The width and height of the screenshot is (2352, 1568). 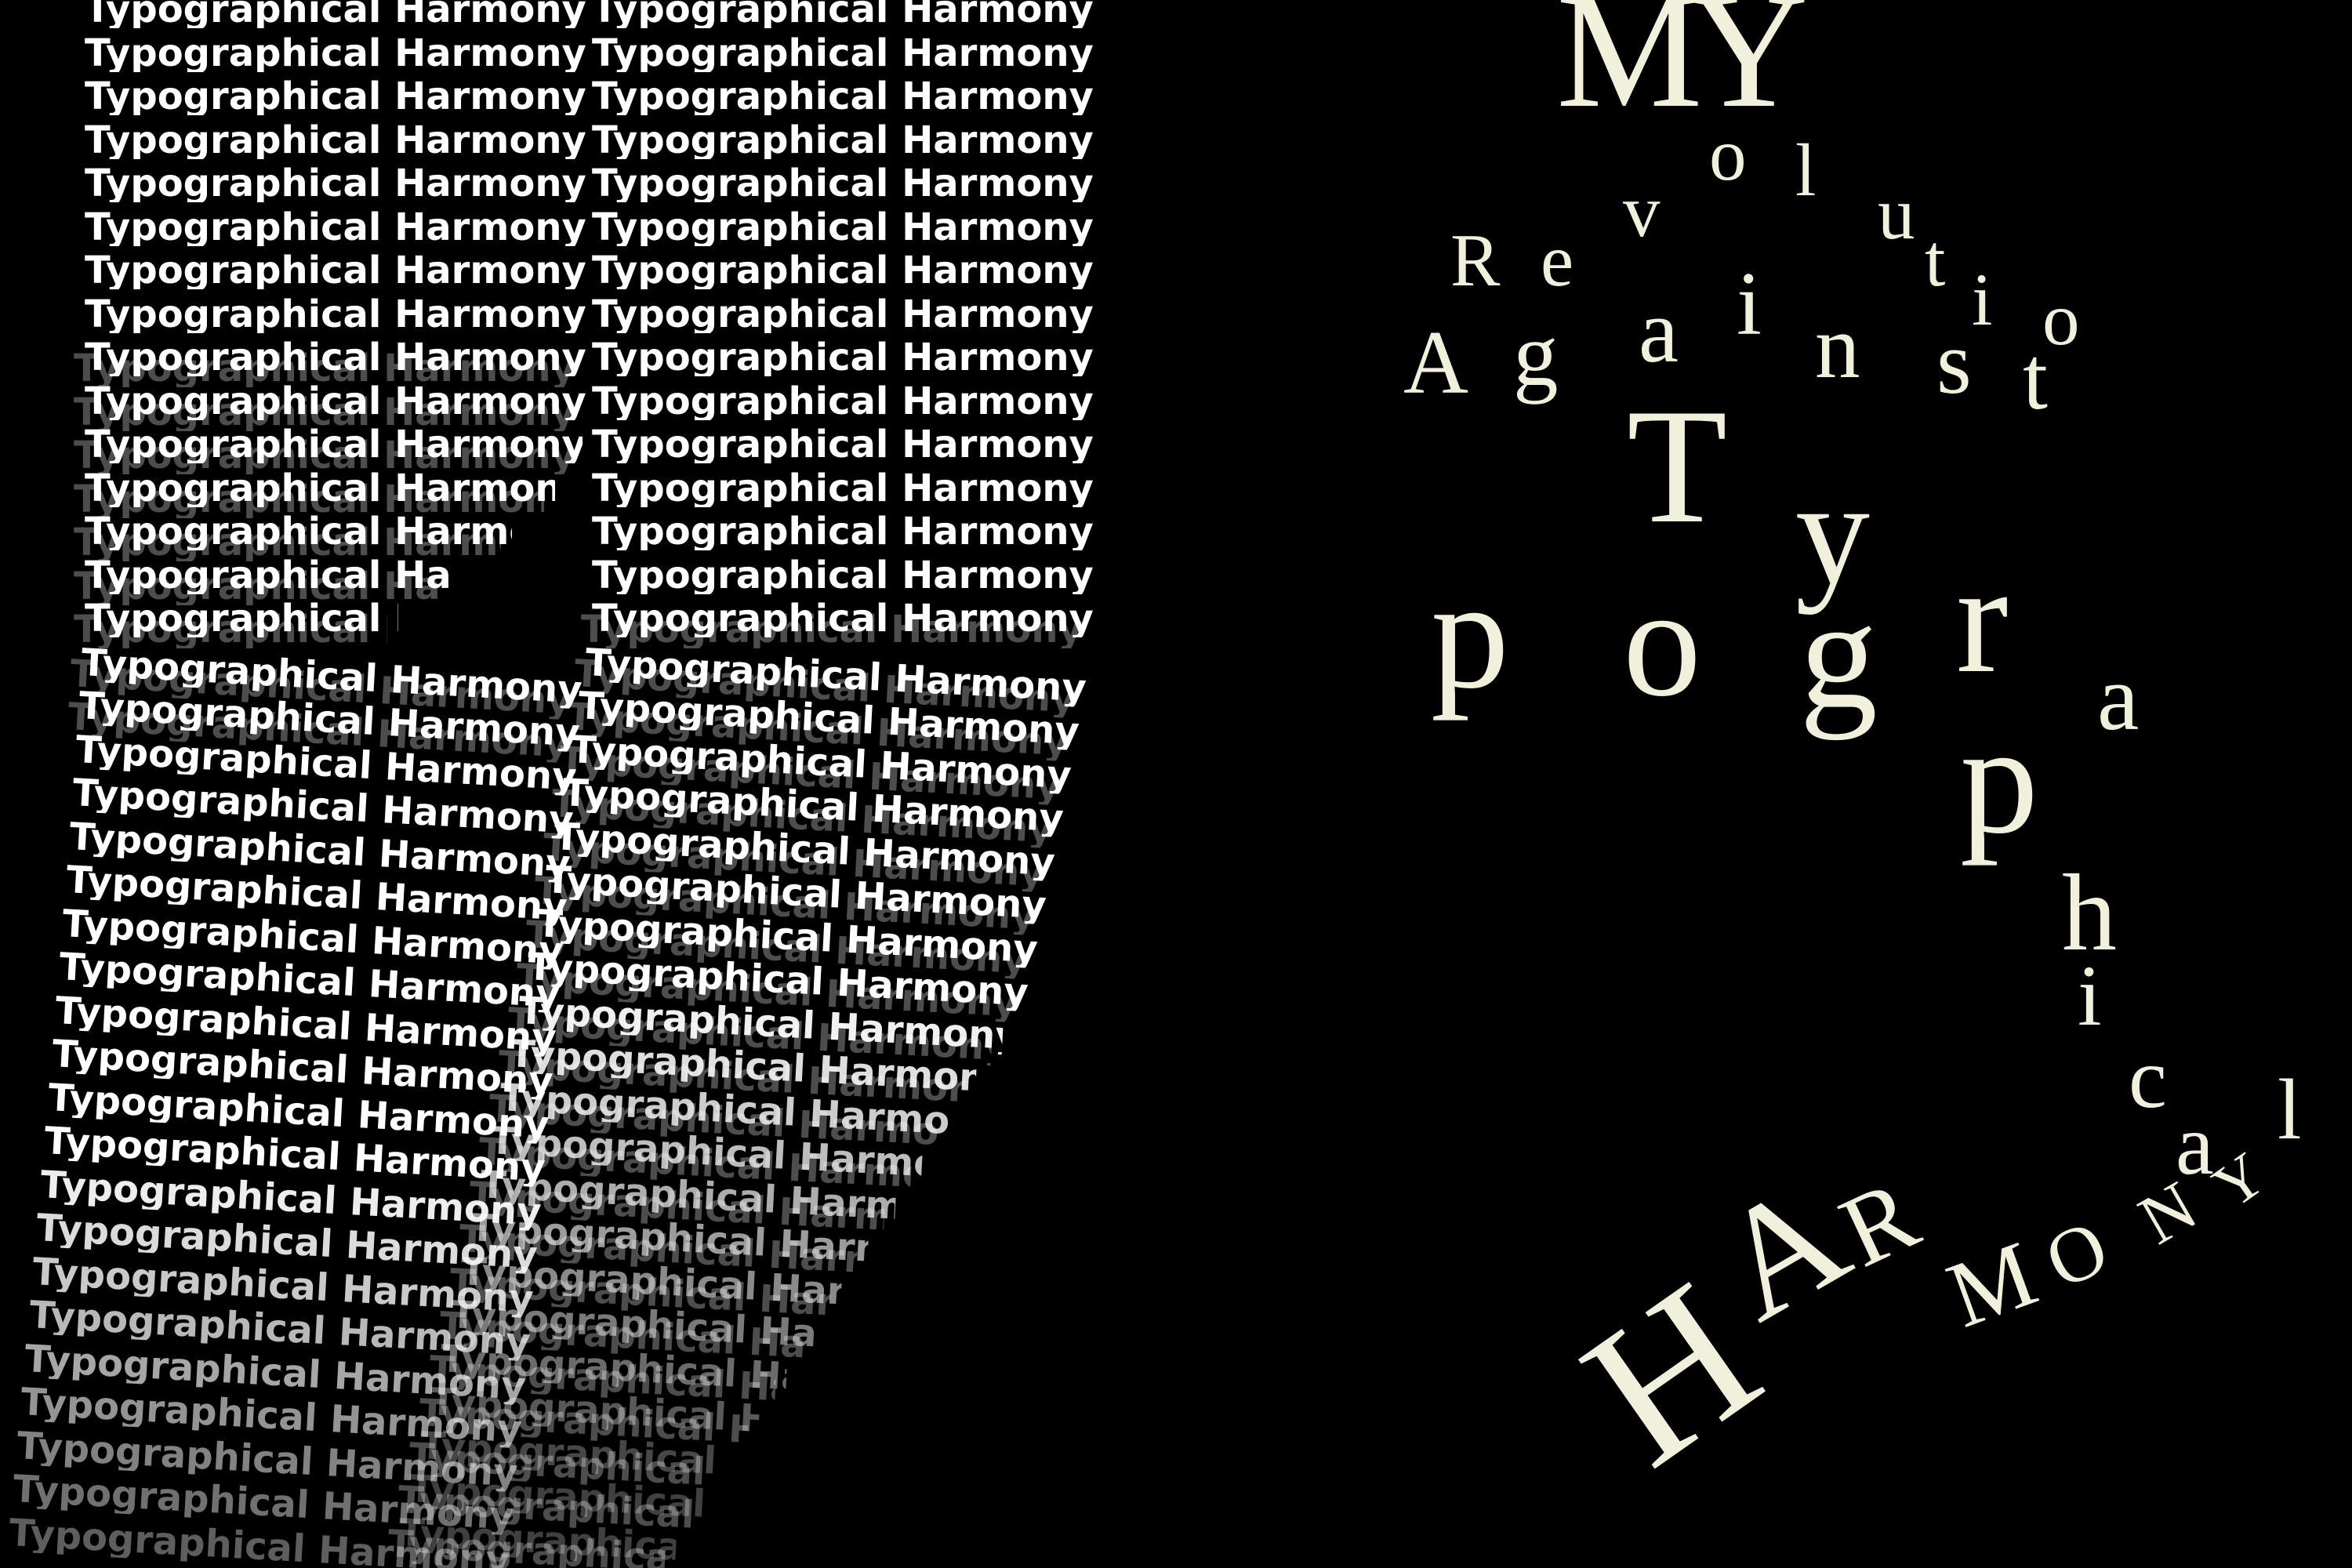 What do you see at coordinates (1897, 213) in the screenshot?
I see `title-glyph: u` at bounding box center [1897, 213].